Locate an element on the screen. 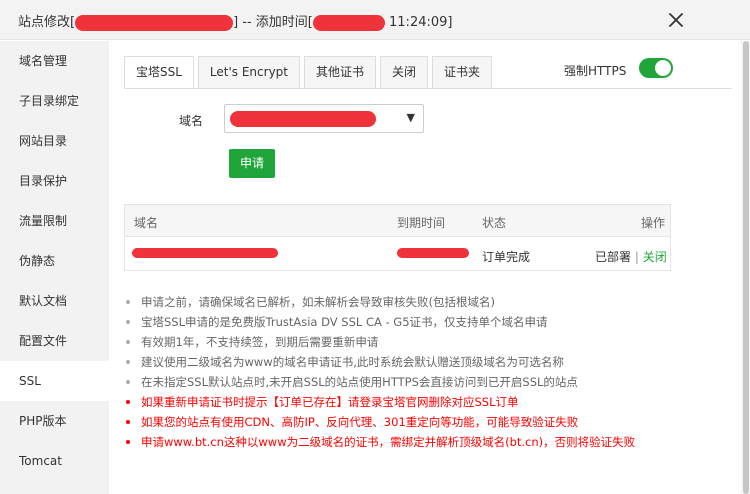  tab-other-certificate: 其他证书 is located at coordinates (340, 72).